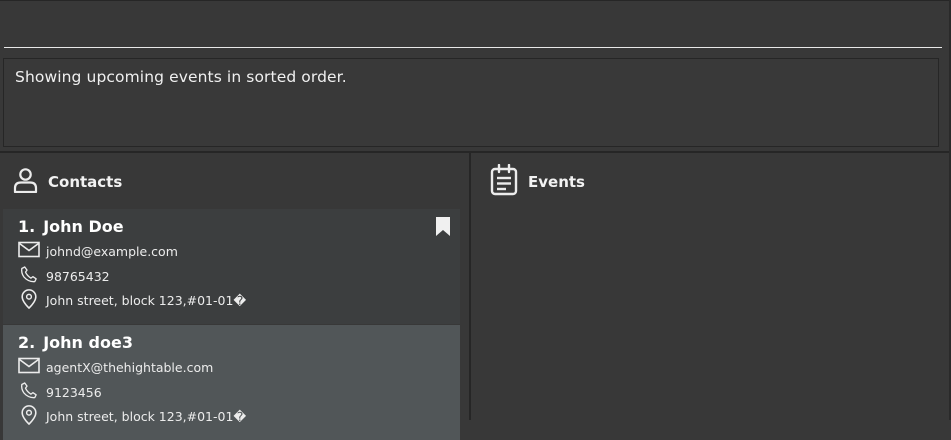  What do you see at coordinates (27, 342) in the screenshot?
I see `contact-index: 2.` at bounding box center [27, 342].